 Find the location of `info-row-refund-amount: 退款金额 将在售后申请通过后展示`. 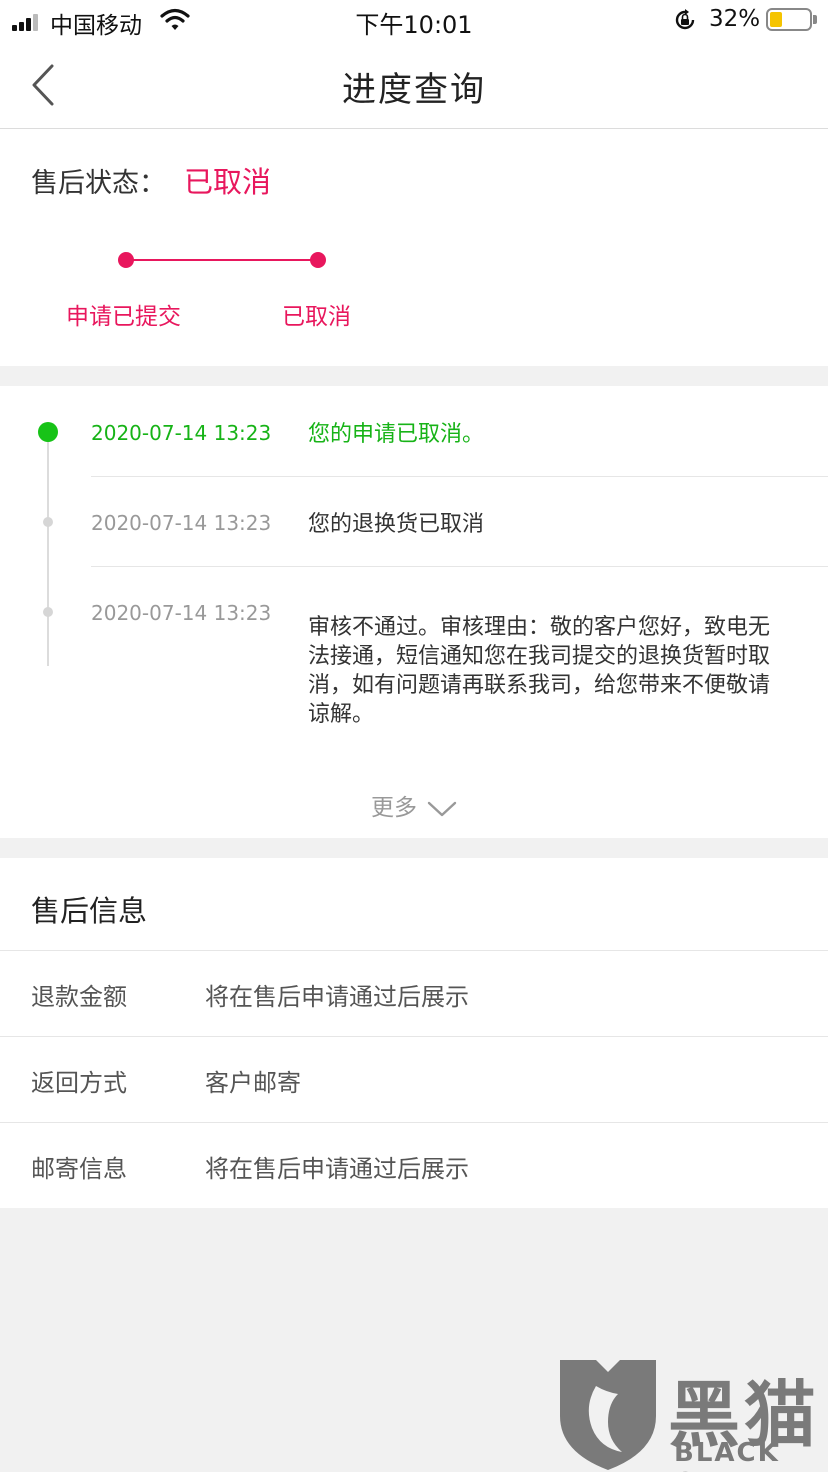

info-row-refund-amount: 退款金额 将在售后申请通过后展示 is located at coordinates (414, 993).